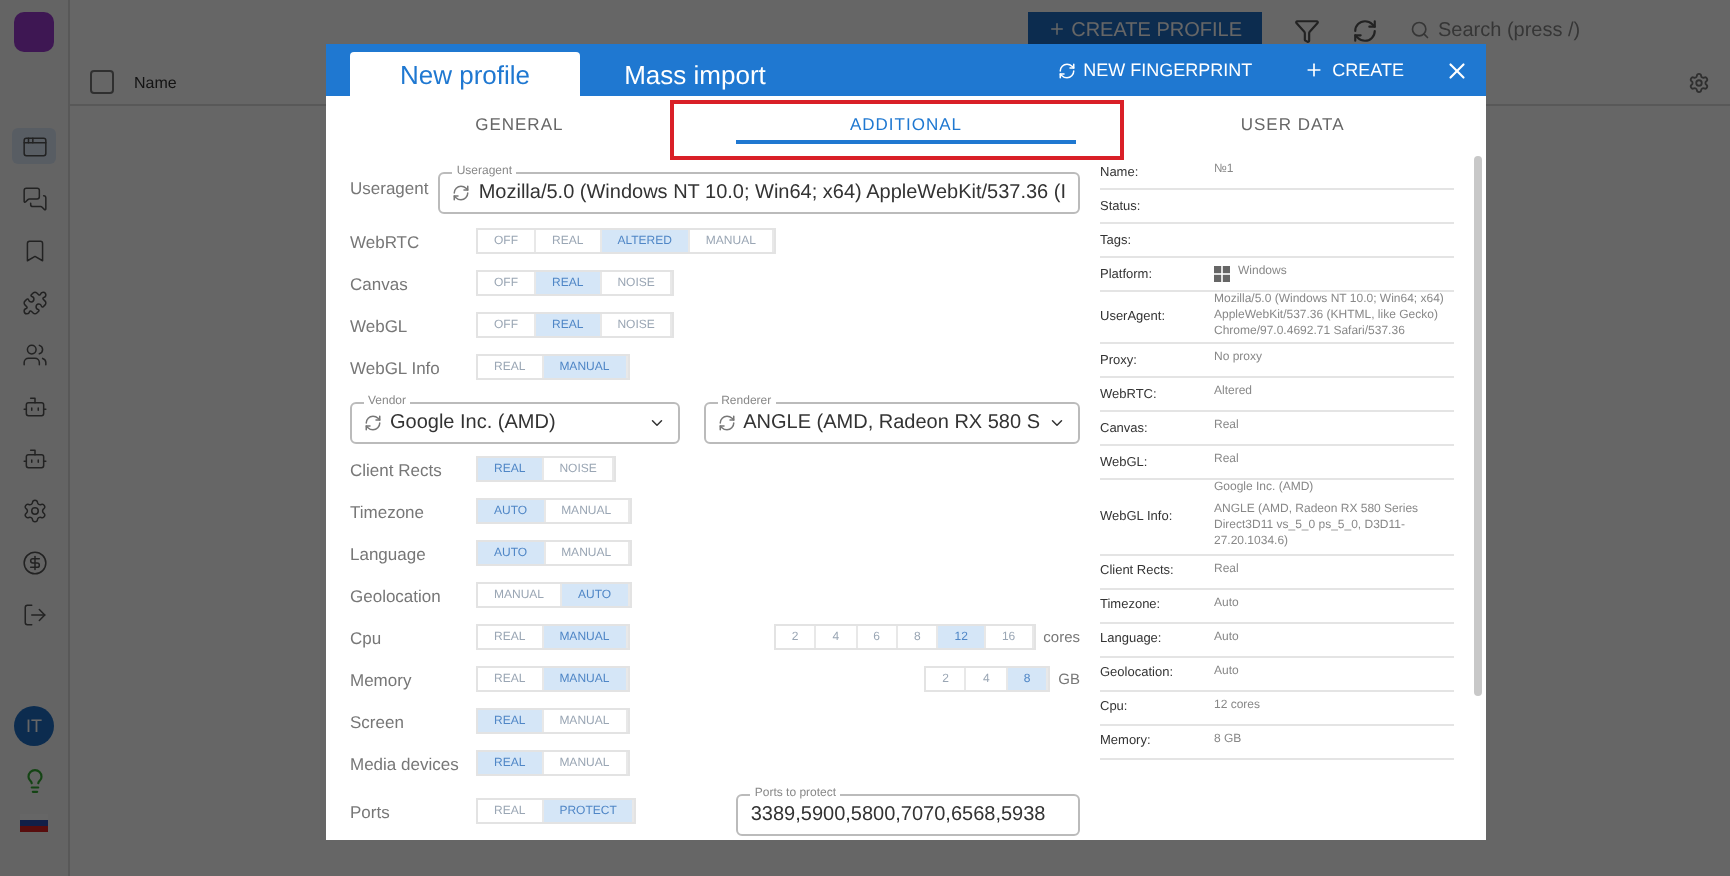 The height and width of the screenshot is (876, 1730). What do you see at coordinates (34, 823) in the screenshot?
I see `flag-icon` at bounding box center [34, 823].